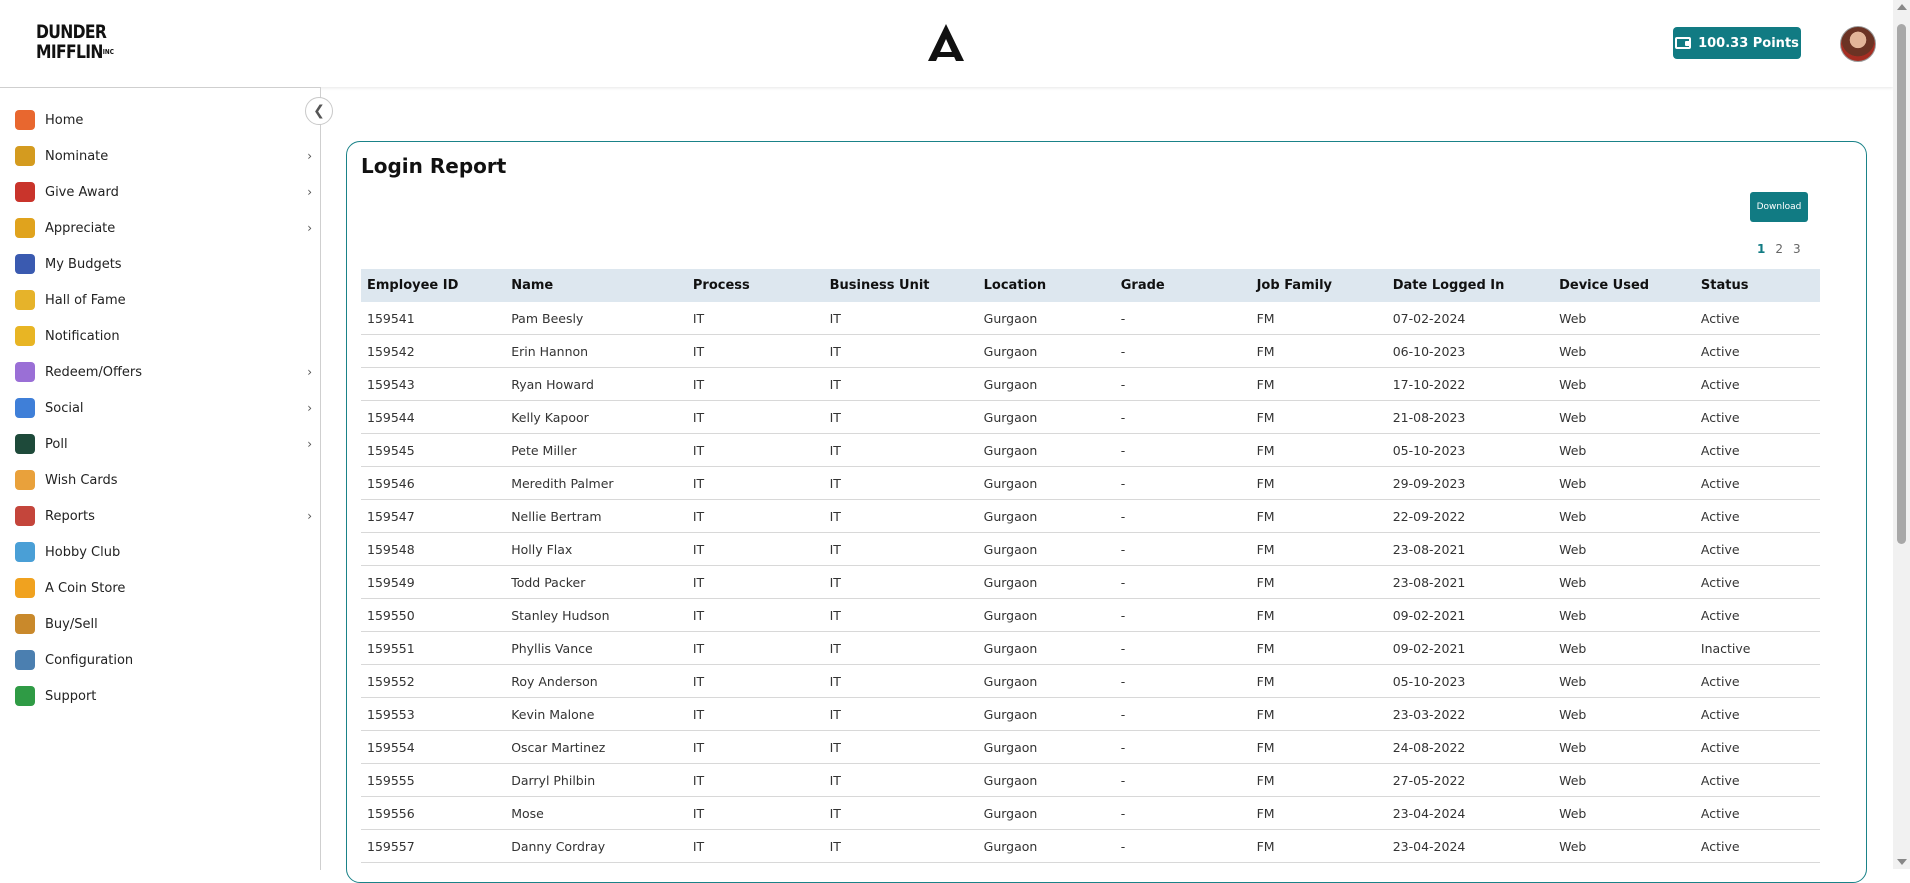 Image resolution: width=1910 pixels, height=883 pixels. Describe the element at coordinates (160, 588) in the screenshot. I see `sidebar-item-a-coin-store: A Coin Store` at that location.